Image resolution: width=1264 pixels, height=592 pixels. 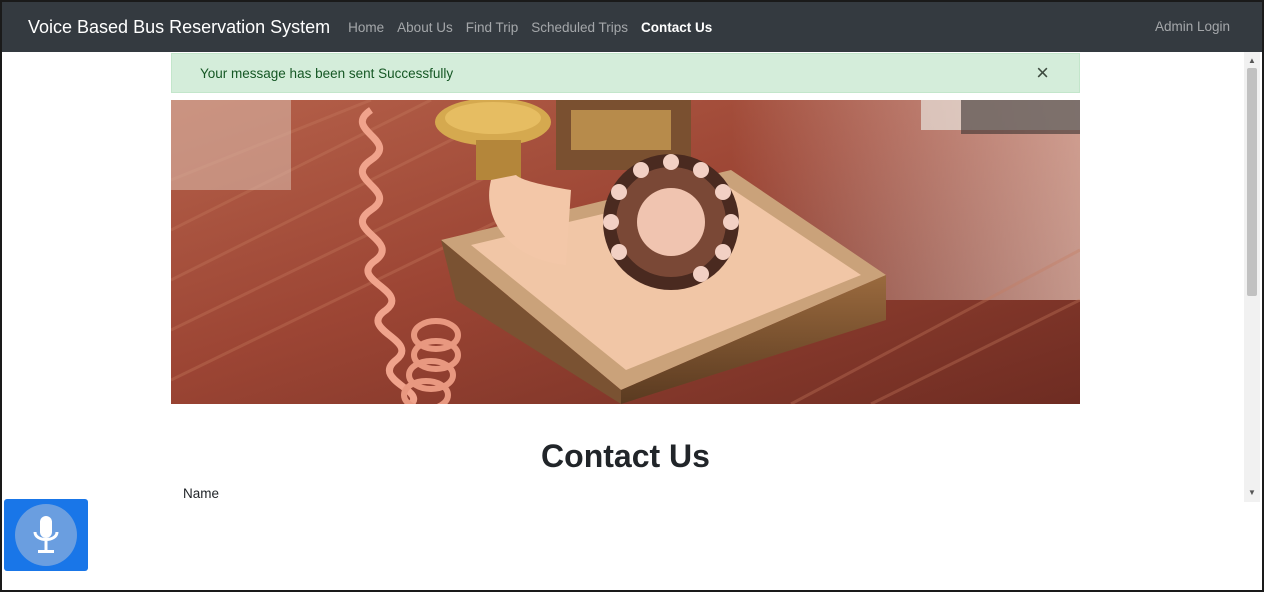 What do you see at coordinates (1252, 493) in the screenshot?
I see `scroll-down-arrow-icon: ▼` at bounding box center [1252, 493].